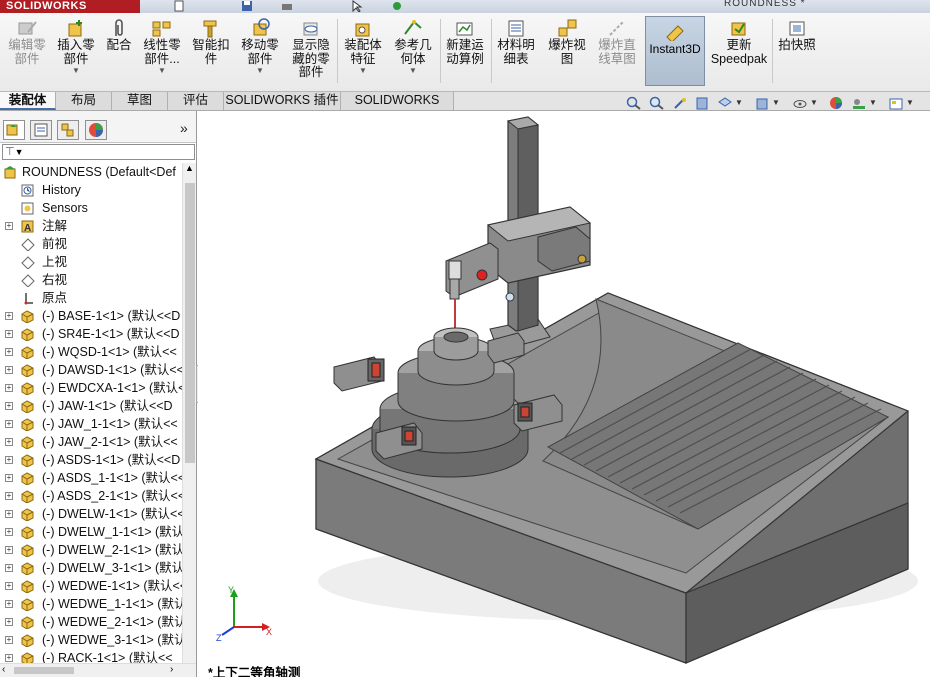  Describe the element at coordinates (171, 669) in the screenshot. I see `scroll-right-icon: ›` at that location.